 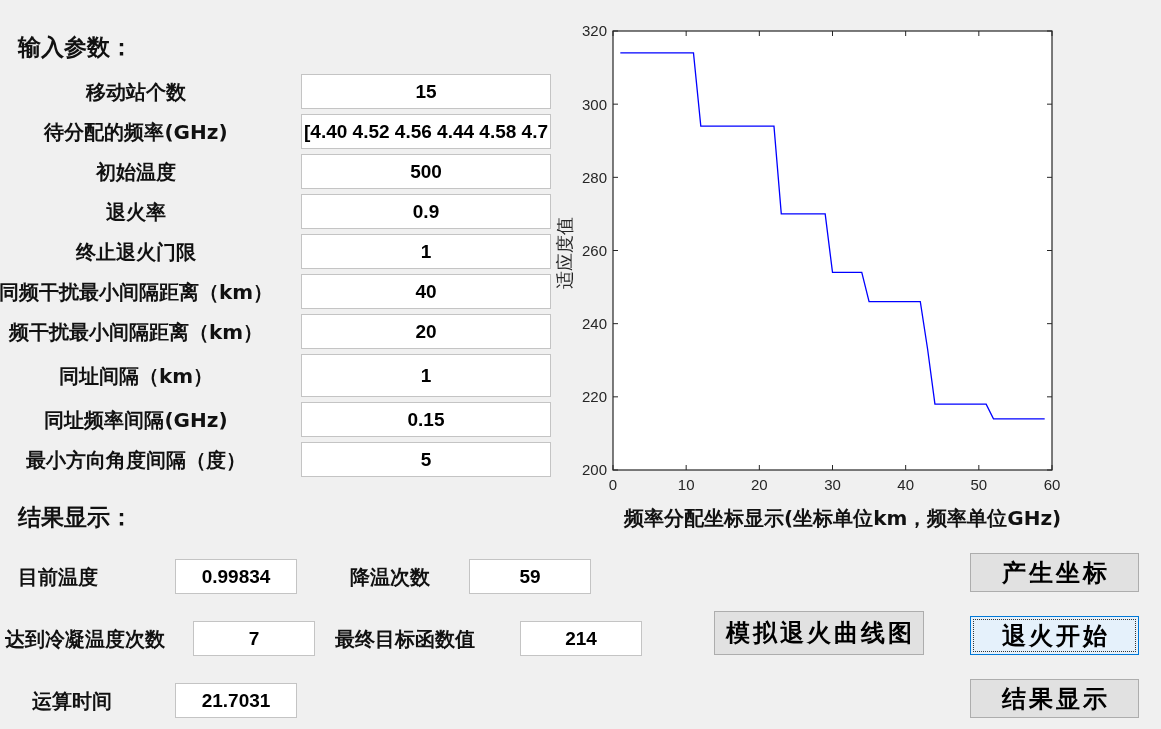 I want to click on section-heading: 结果显示：, so click(x=75, y=517).